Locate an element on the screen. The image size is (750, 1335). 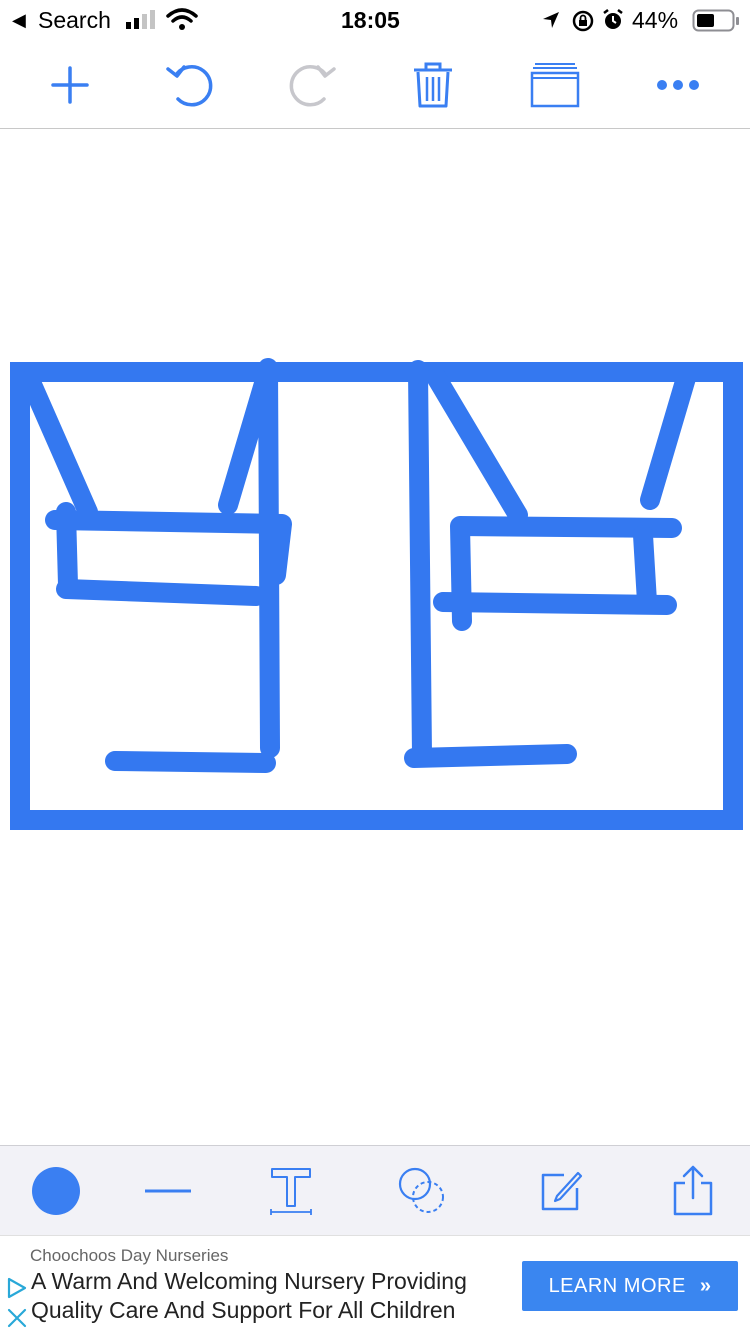
undo-button is located at coordinates (190, 85).